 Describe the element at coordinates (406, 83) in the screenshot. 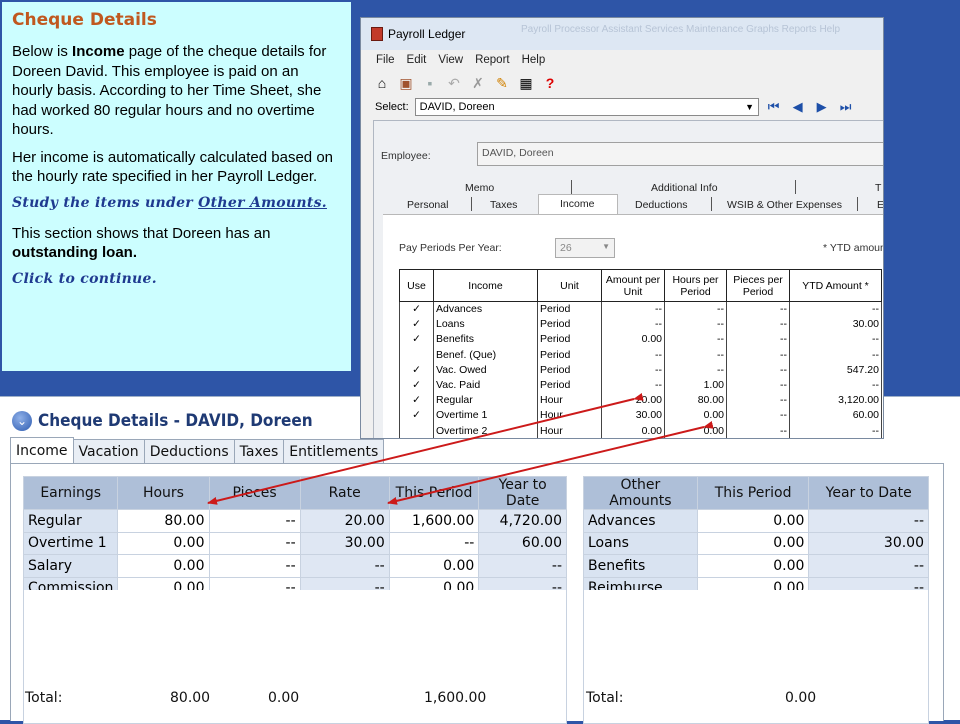

I see `open-record-icon: ▣` at that location.